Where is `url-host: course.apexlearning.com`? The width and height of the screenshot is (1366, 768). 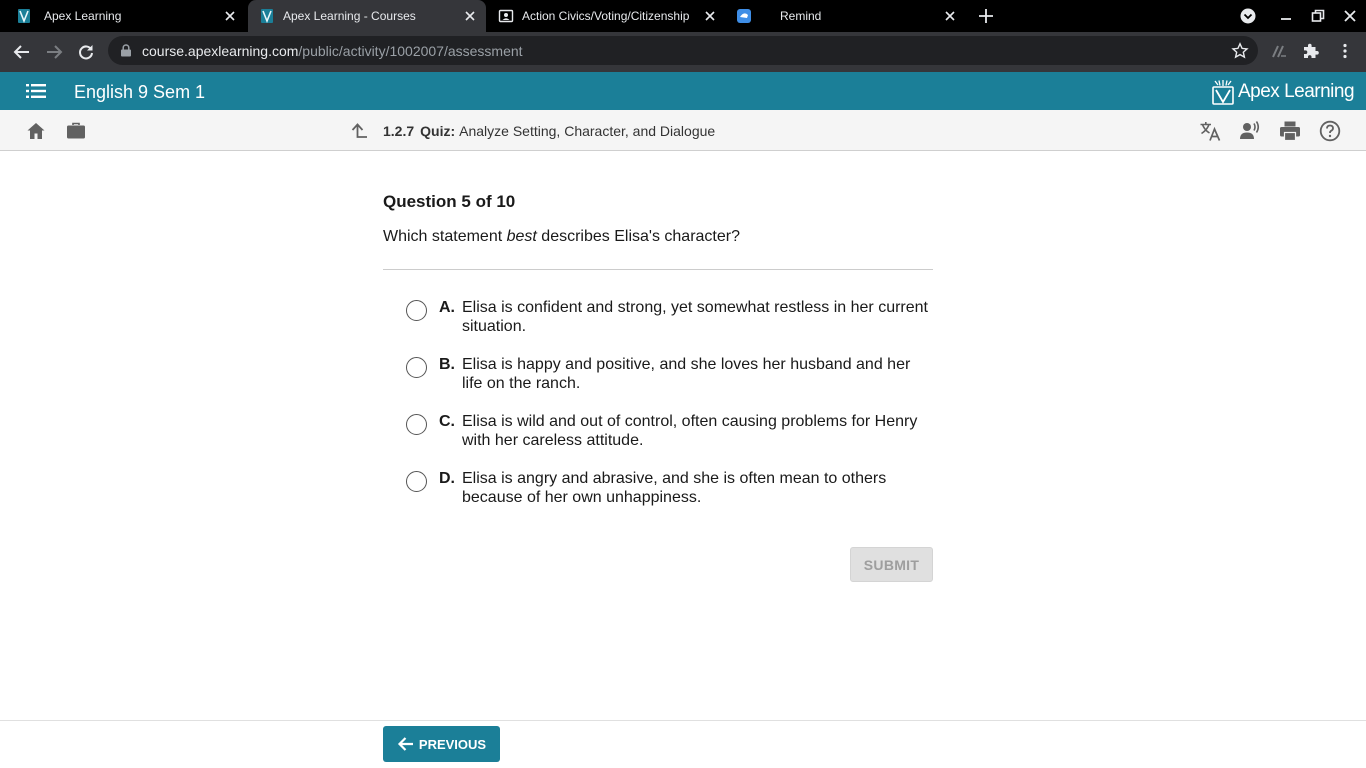 url-host: course.apexlearning.com is located at coordinates (220, 51).